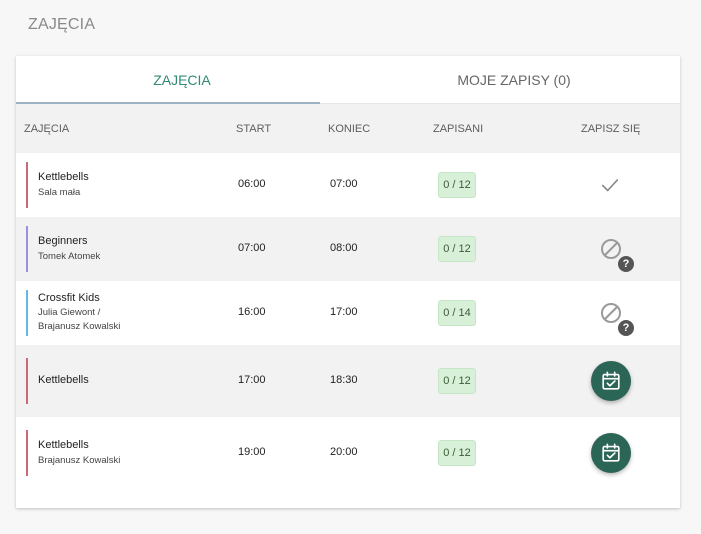  Describe the element at coordinates (254, 129) in the screenshot. I see `header-start: START` at that location.